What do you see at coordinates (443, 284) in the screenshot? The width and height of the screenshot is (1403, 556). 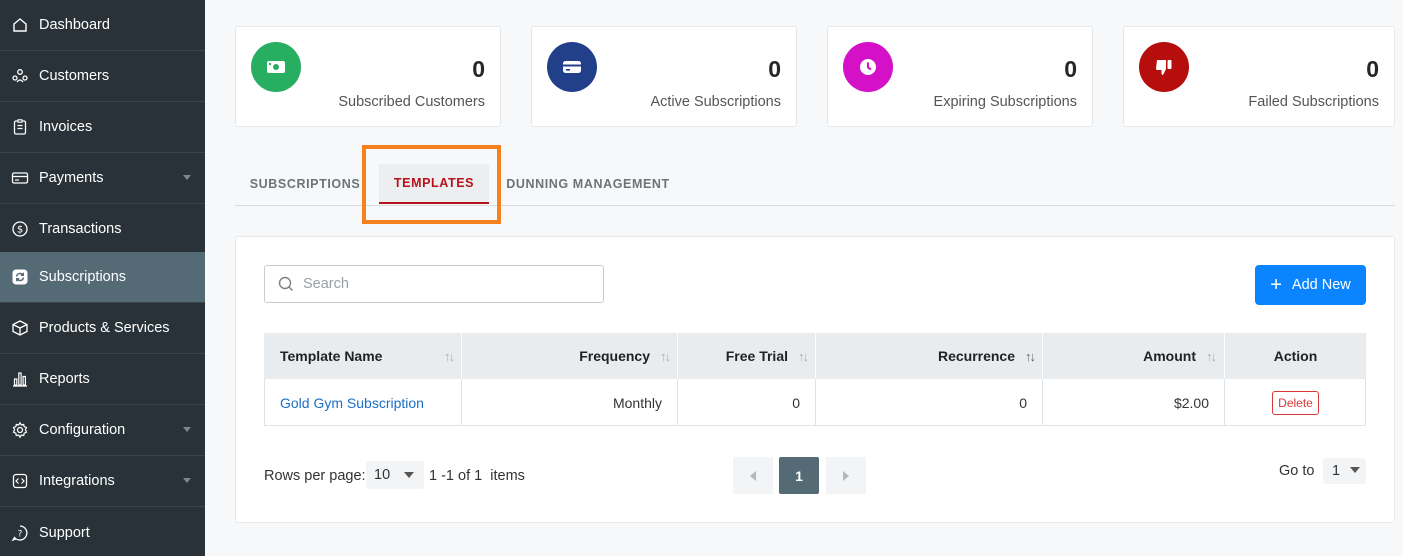 I see `search-input` at bounding box center [443, 284].